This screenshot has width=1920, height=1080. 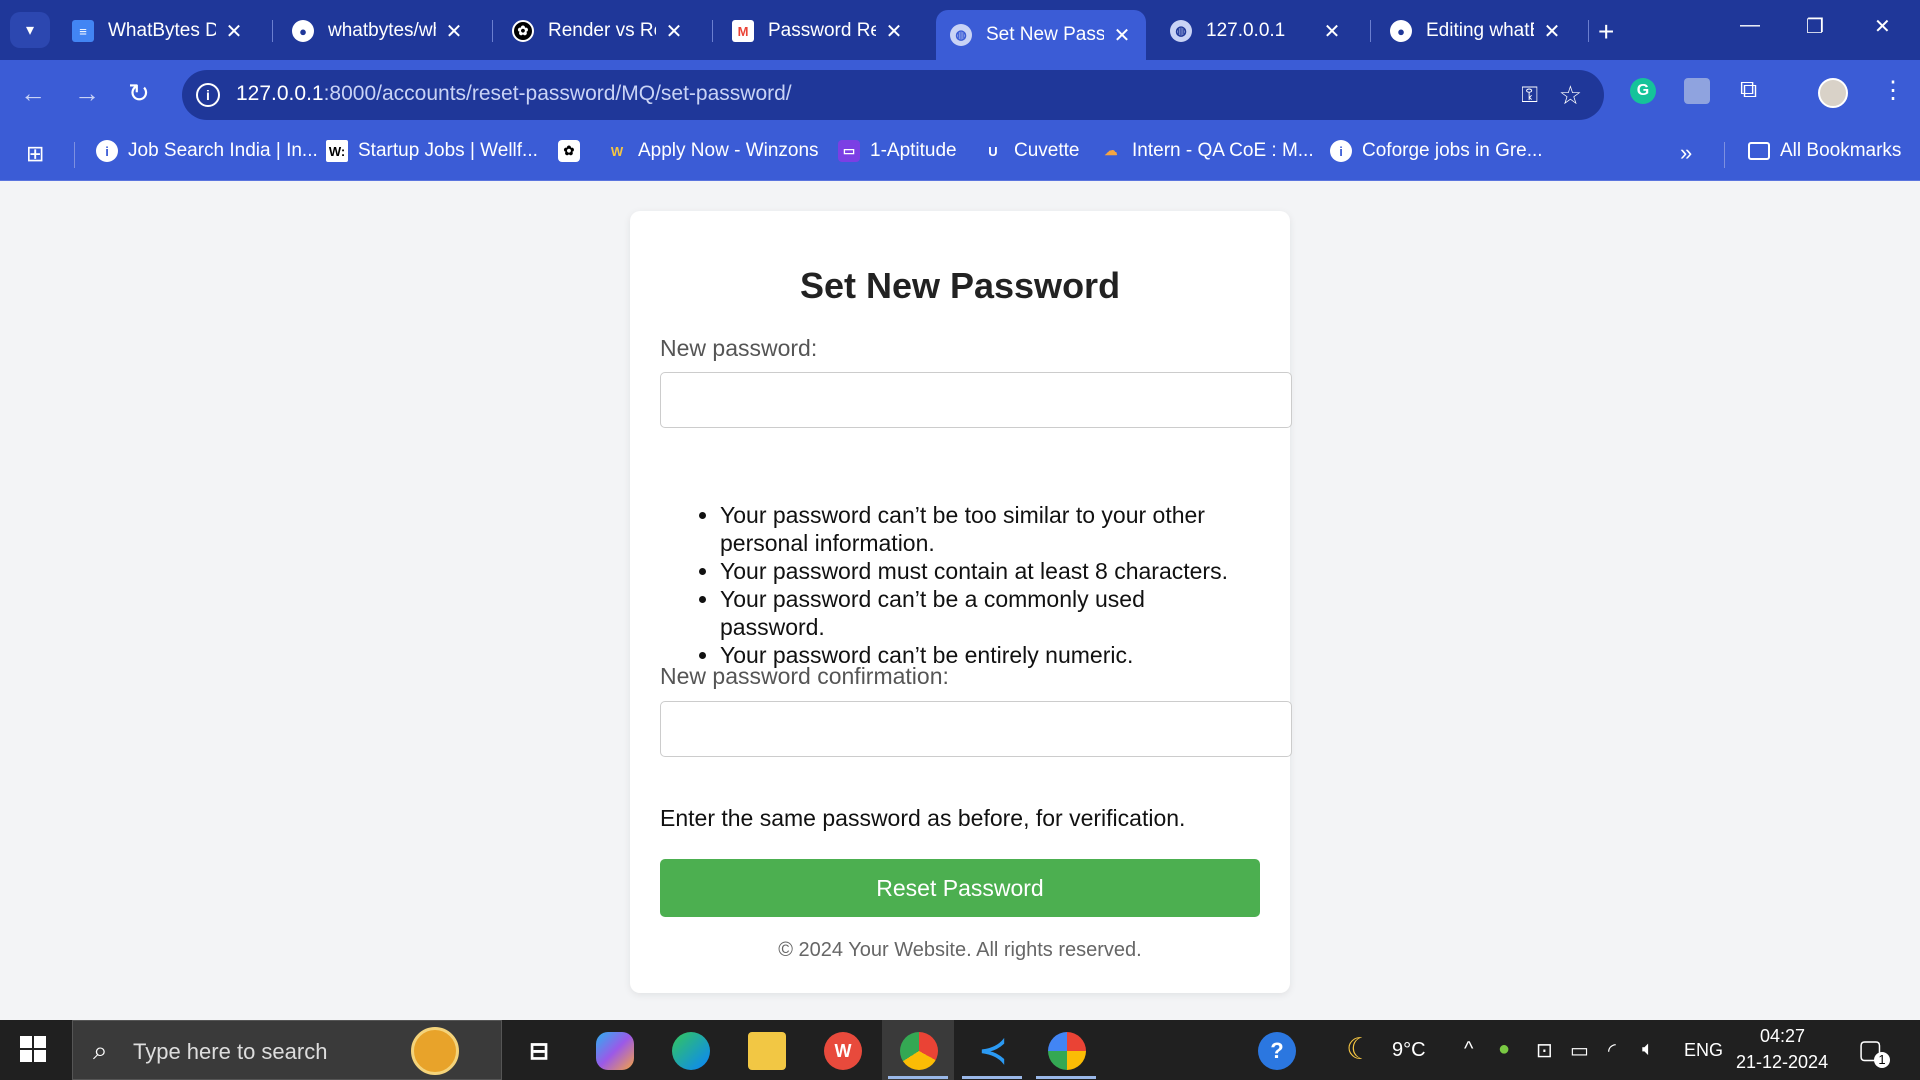 I want to click on speaker-muted-icon: 🔈︎, so click(x=1648, y=1049).